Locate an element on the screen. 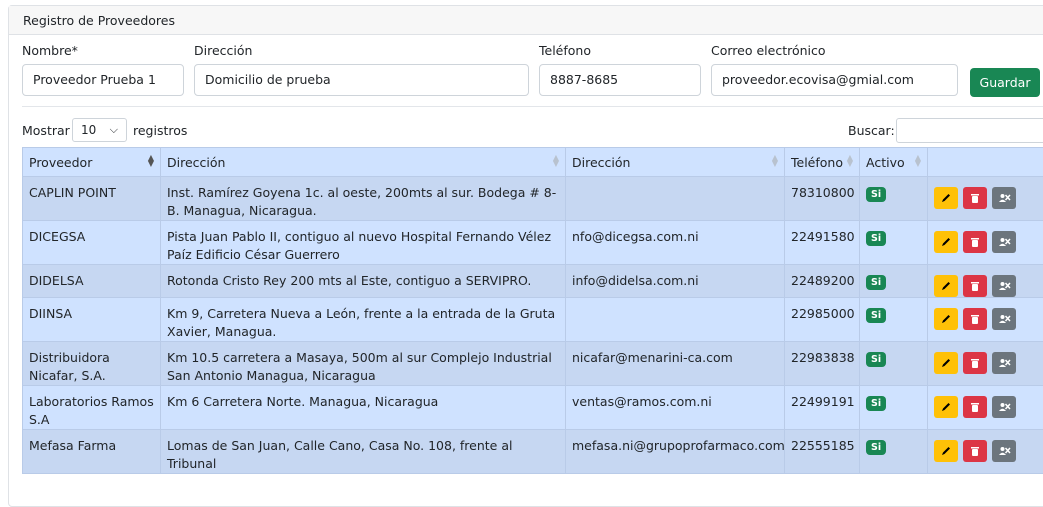  proveedor-cell: Distribuidora Nicafar, S.A. is located at coordinates (92, 364).